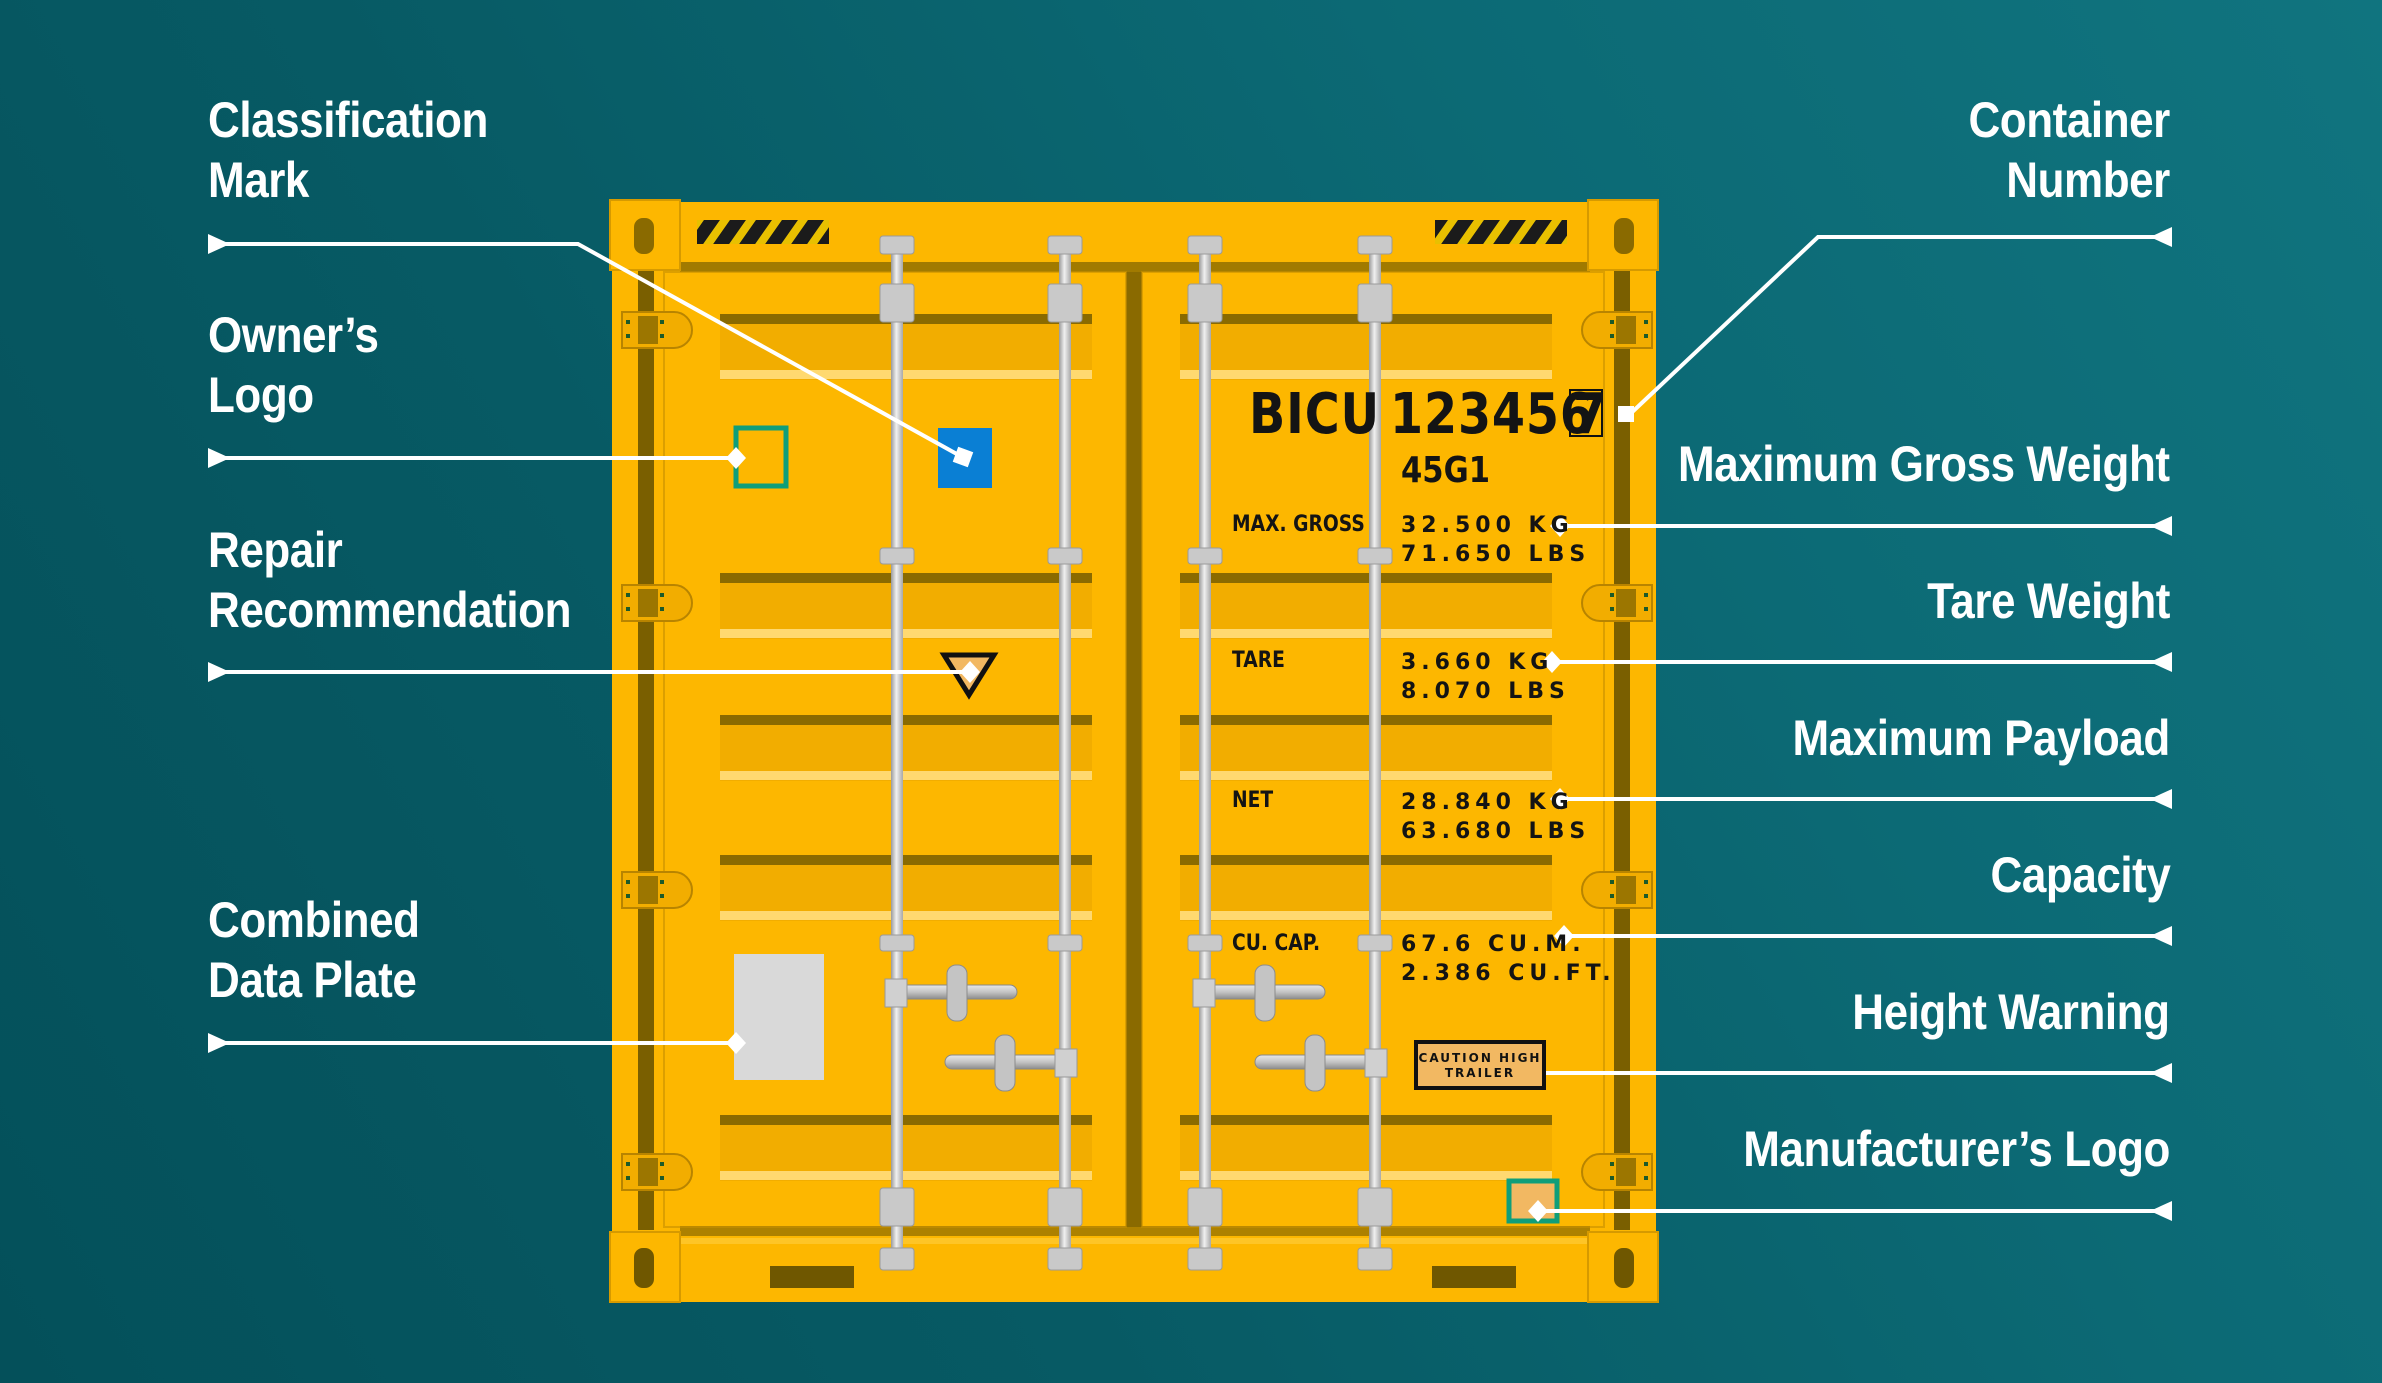 The width and height of the screenshot is (2382, 1383). What do you see at coordinates (2088, 180) in the screenshot?
I see `label-line: Number` at bounding box center [2088, 180].